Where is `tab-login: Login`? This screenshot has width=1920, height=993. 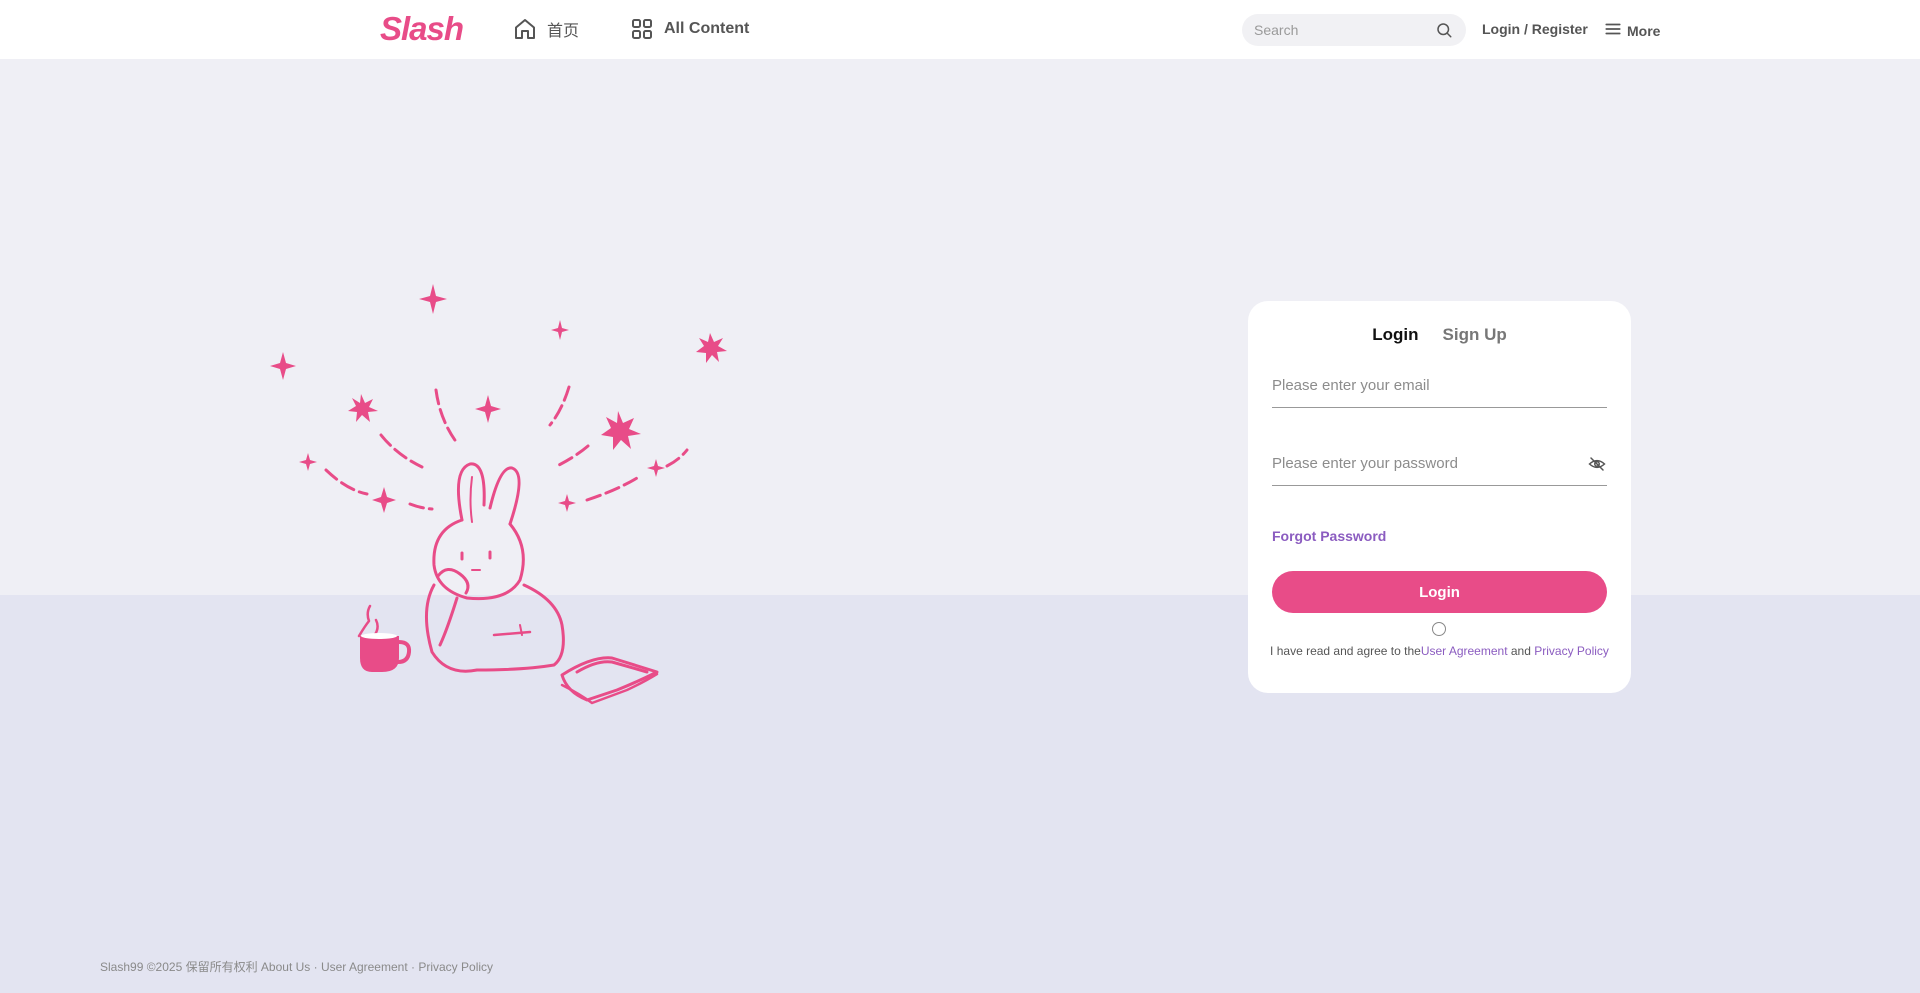 tab-login: Login is located at coordinates (1395, 335).